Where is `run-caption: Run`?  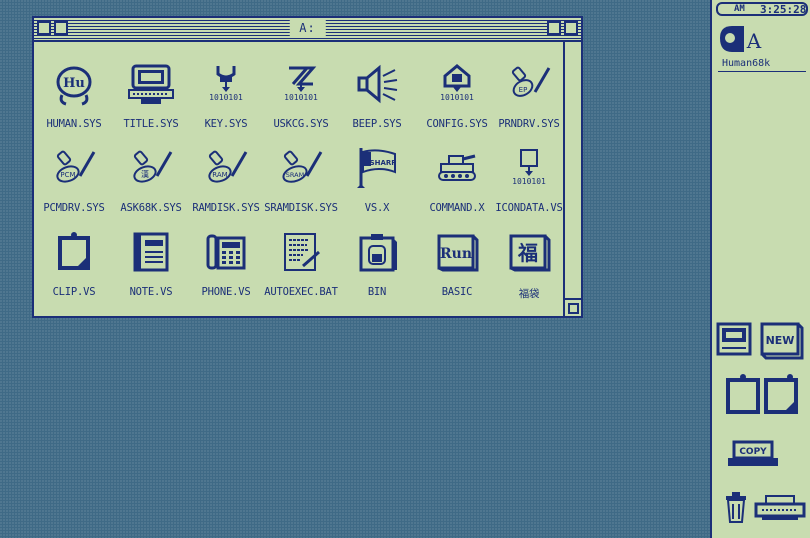
run-caption: Run is located at coordinates (456, 254).